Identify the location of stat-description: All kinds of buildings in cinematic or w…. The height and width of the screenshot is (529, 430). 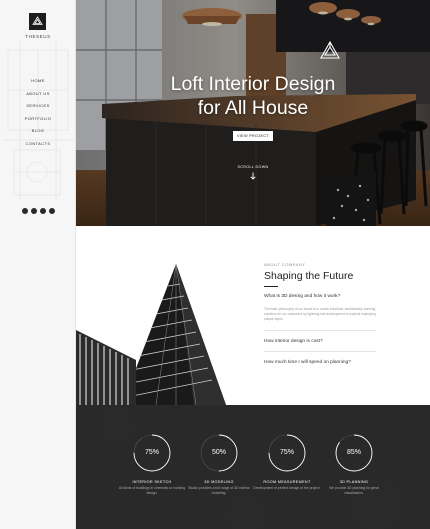
(152, 490).